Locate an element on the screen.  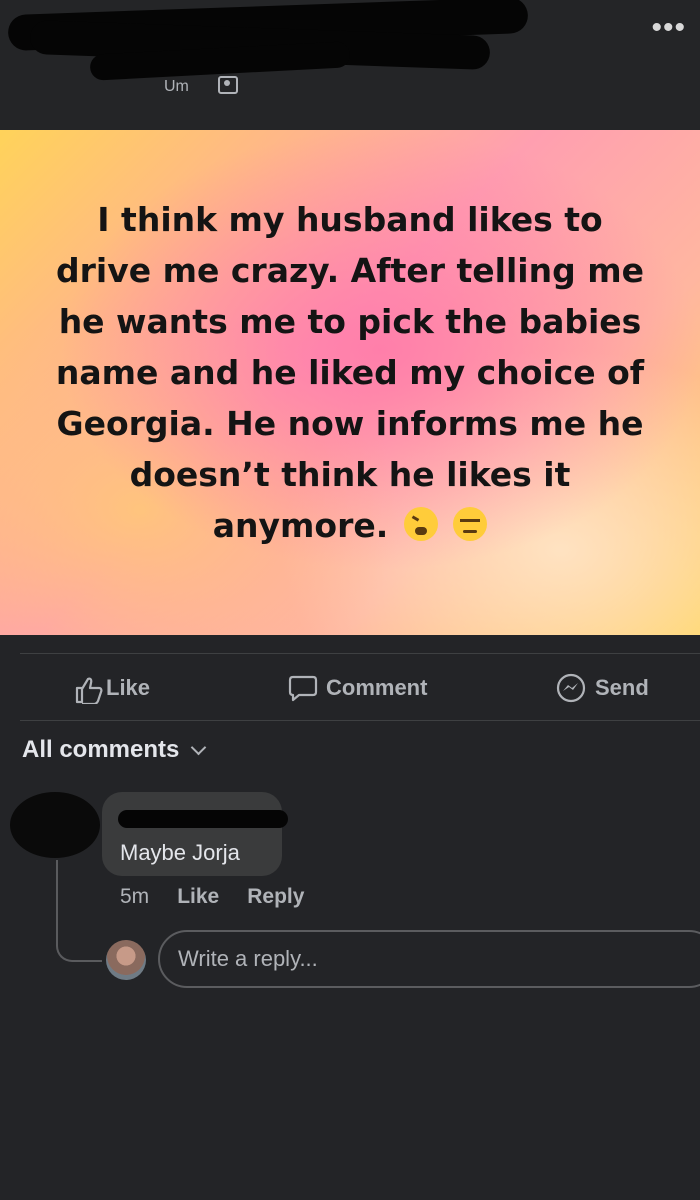
comments-filter-dropdown: All comments is located at coordinates (114, 750).